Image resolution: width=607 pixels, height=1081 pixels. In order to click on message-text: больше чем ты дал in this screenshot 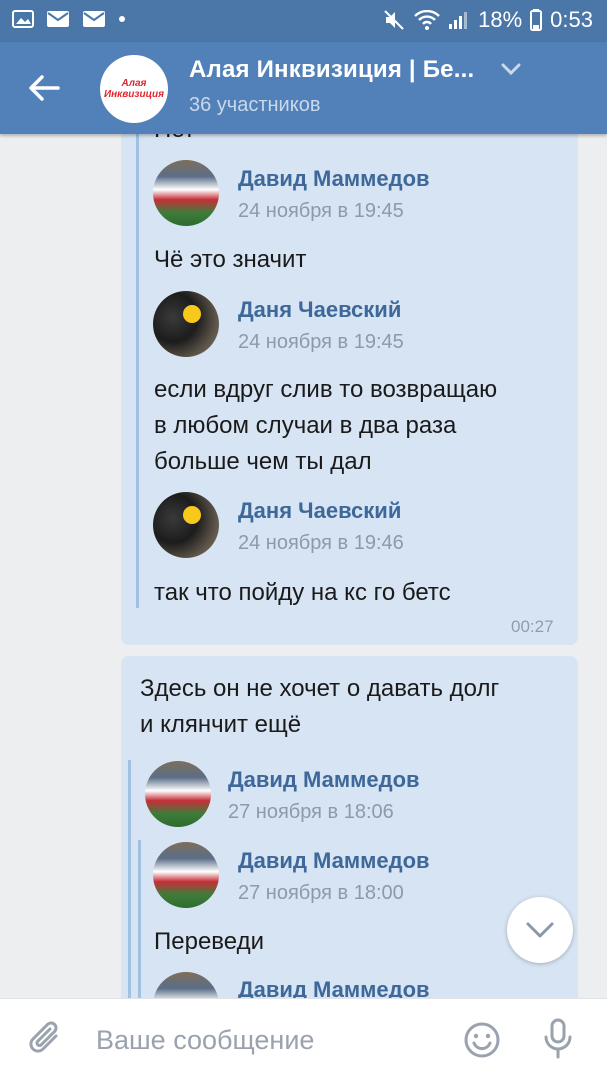, I will do `click(263, 461)`.